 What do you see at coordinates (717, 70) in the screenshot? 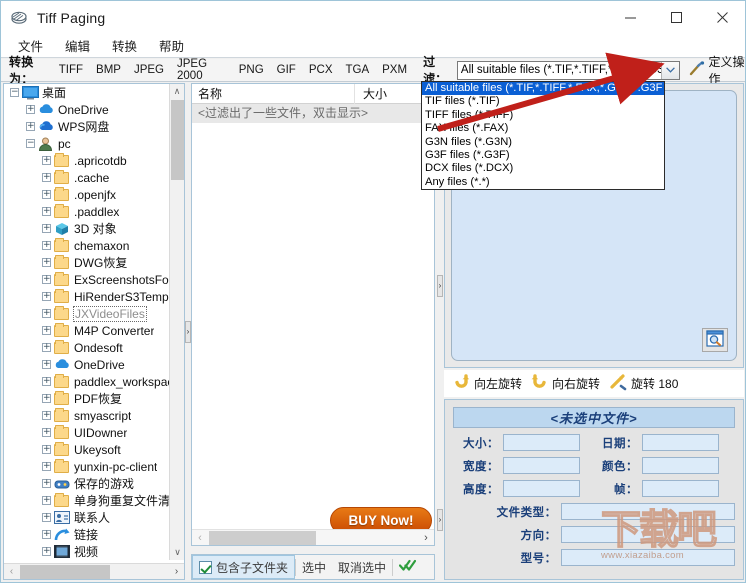
I see `define-action-button: 定义操作` at bounding box center [717, 70].